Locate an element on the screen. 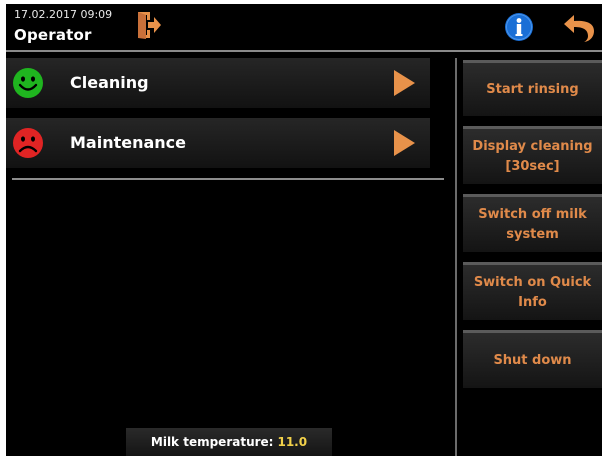 The width and height of the screenshot is (602, 456). display-cleaning-button: Display cleaning [30sec] is located at coordinates (532, 155).